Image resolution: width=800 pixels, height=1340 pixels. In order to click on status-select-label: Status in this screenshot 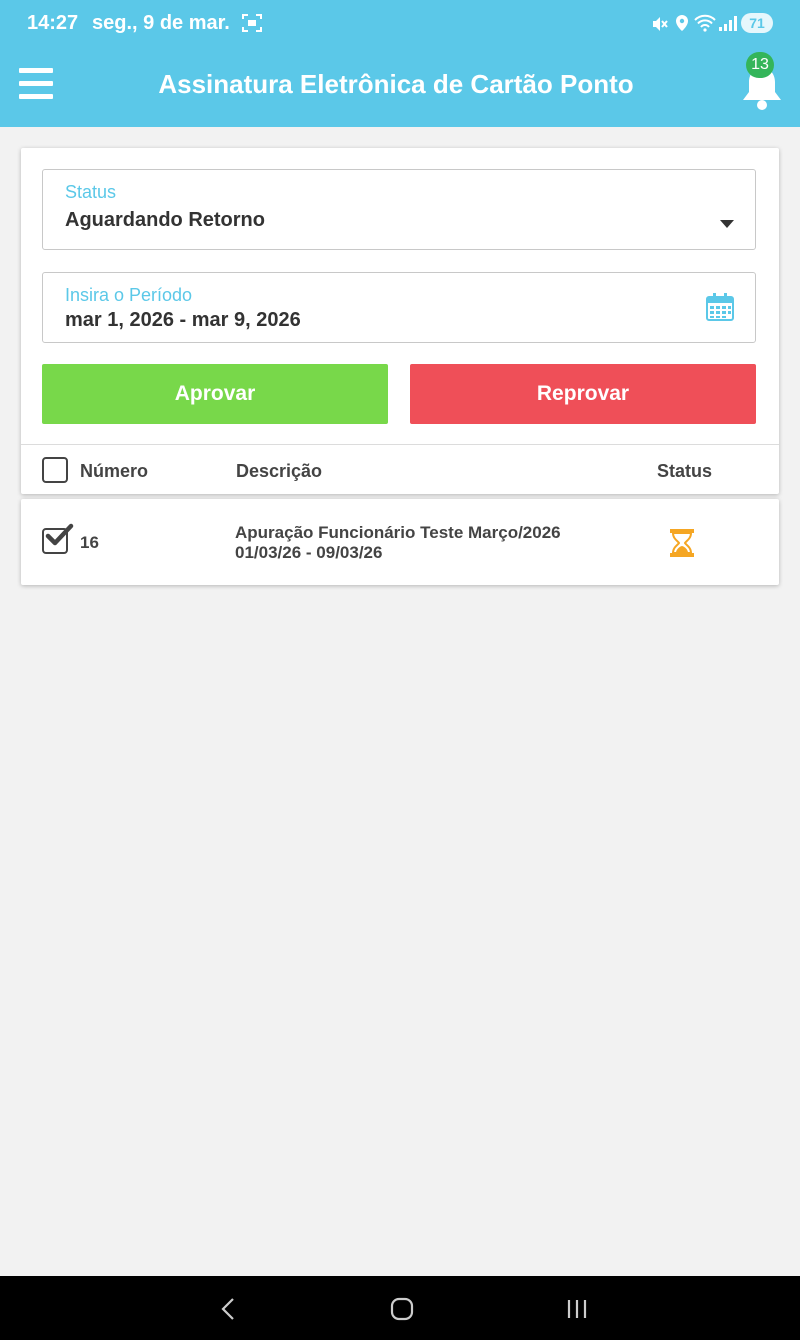, I will do `click(91, 192)`.